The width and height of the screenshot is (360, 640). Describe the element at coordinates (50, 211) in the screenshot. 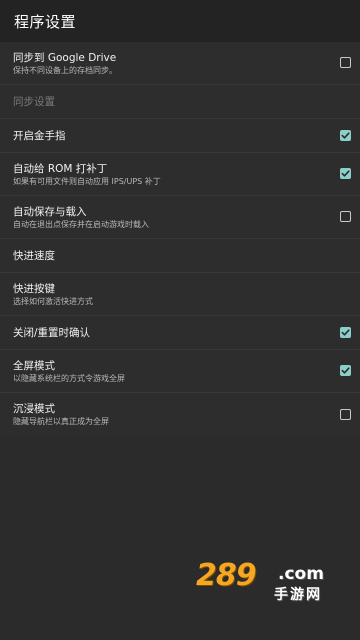

I see `setting-title: 自动保存与载入` at that location.